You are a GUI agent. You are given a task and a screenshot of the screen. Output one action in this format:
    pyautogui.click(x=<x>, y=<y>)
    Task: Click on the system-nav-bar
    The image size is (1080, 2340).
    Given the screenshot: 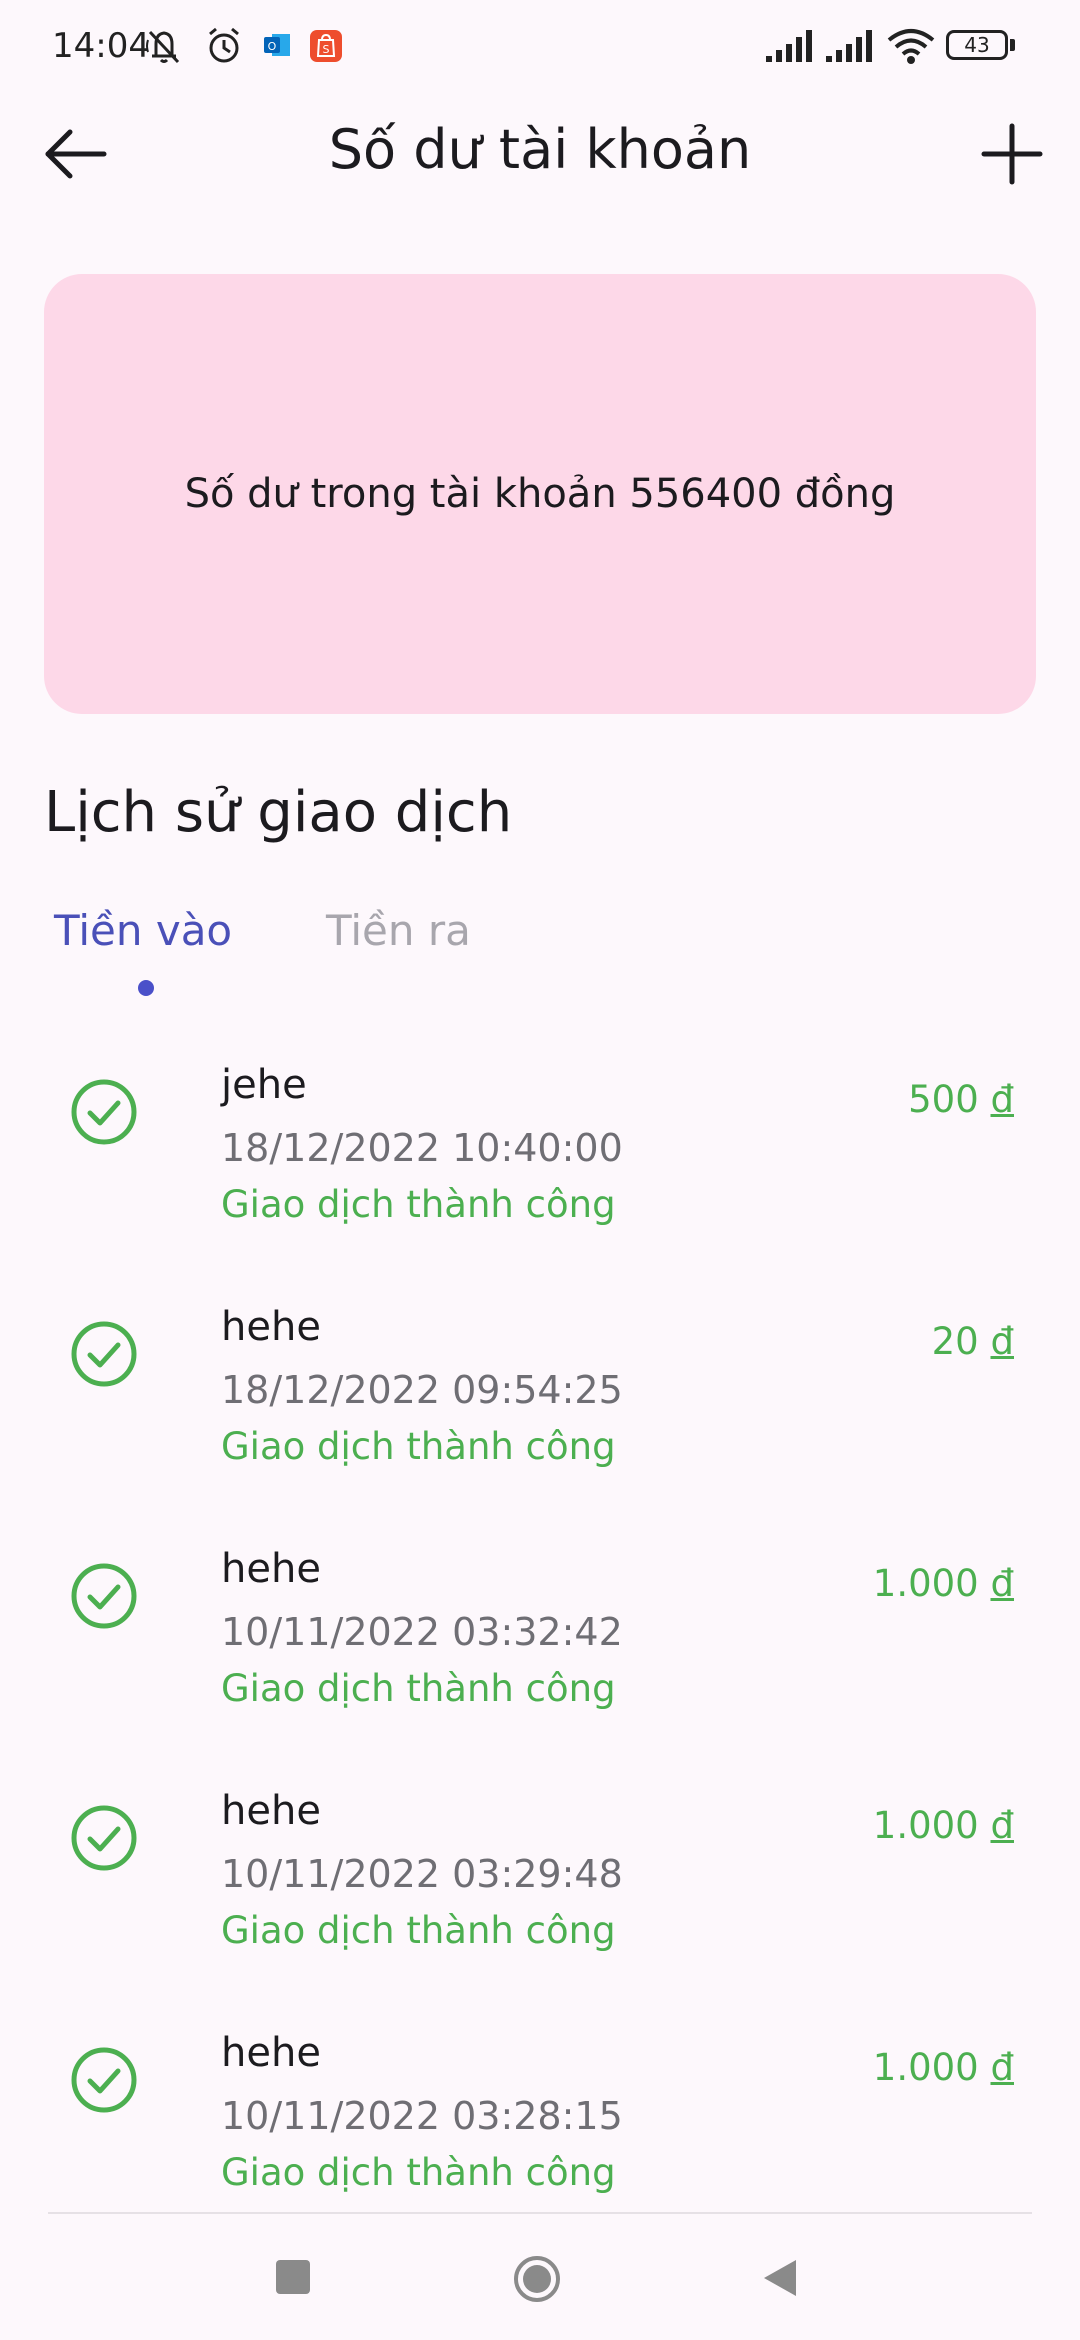 What is the action you would take?
    pyautogui.click(x=540, y=2277)
    